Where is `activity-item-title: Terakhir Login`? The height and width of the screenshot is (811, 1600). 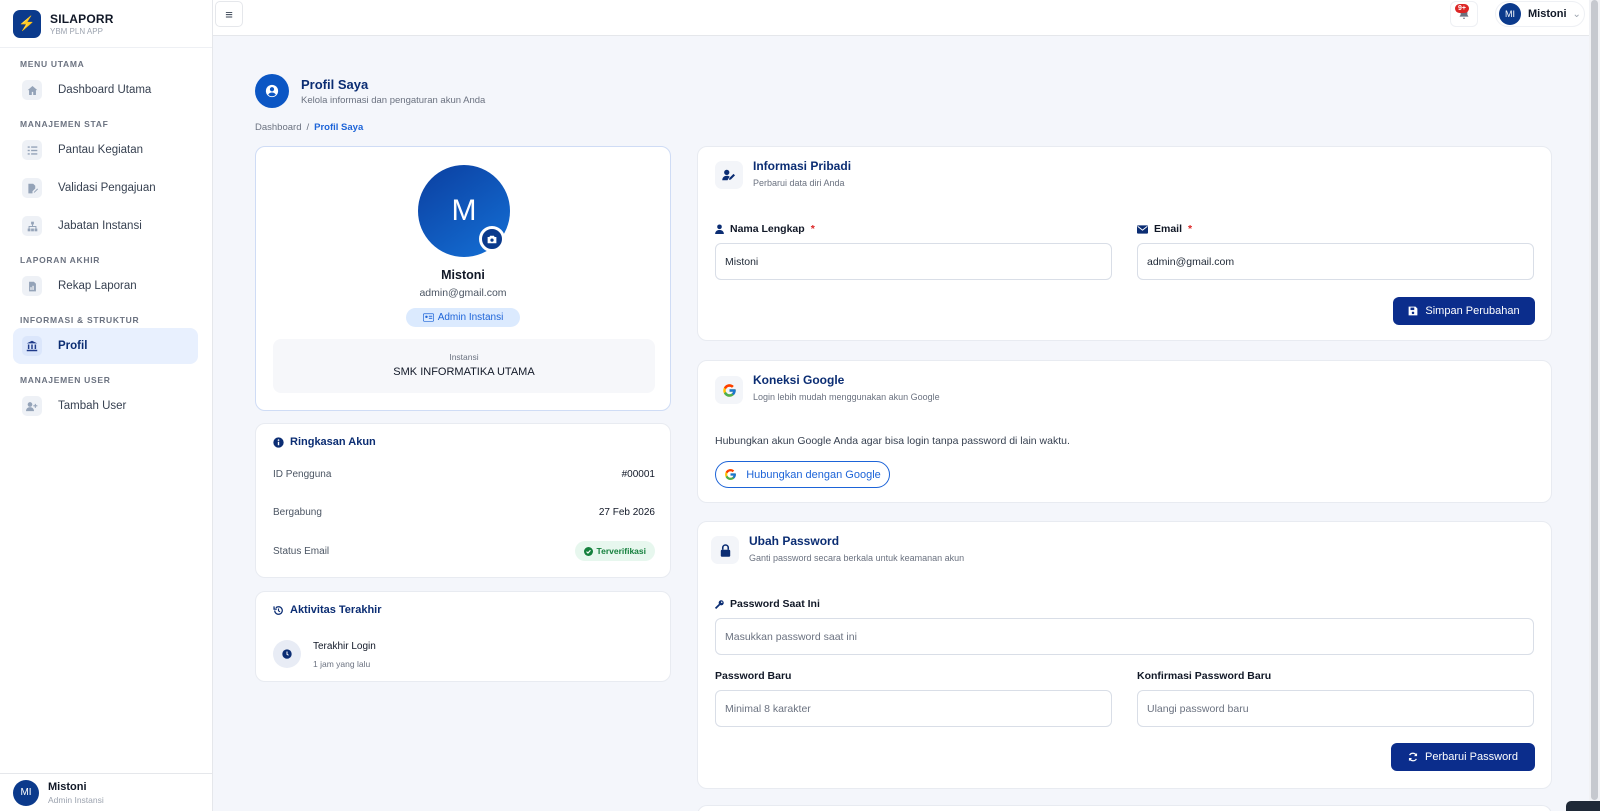 activity-item-title: Terakhir Login is located at coordinates (344, 646).